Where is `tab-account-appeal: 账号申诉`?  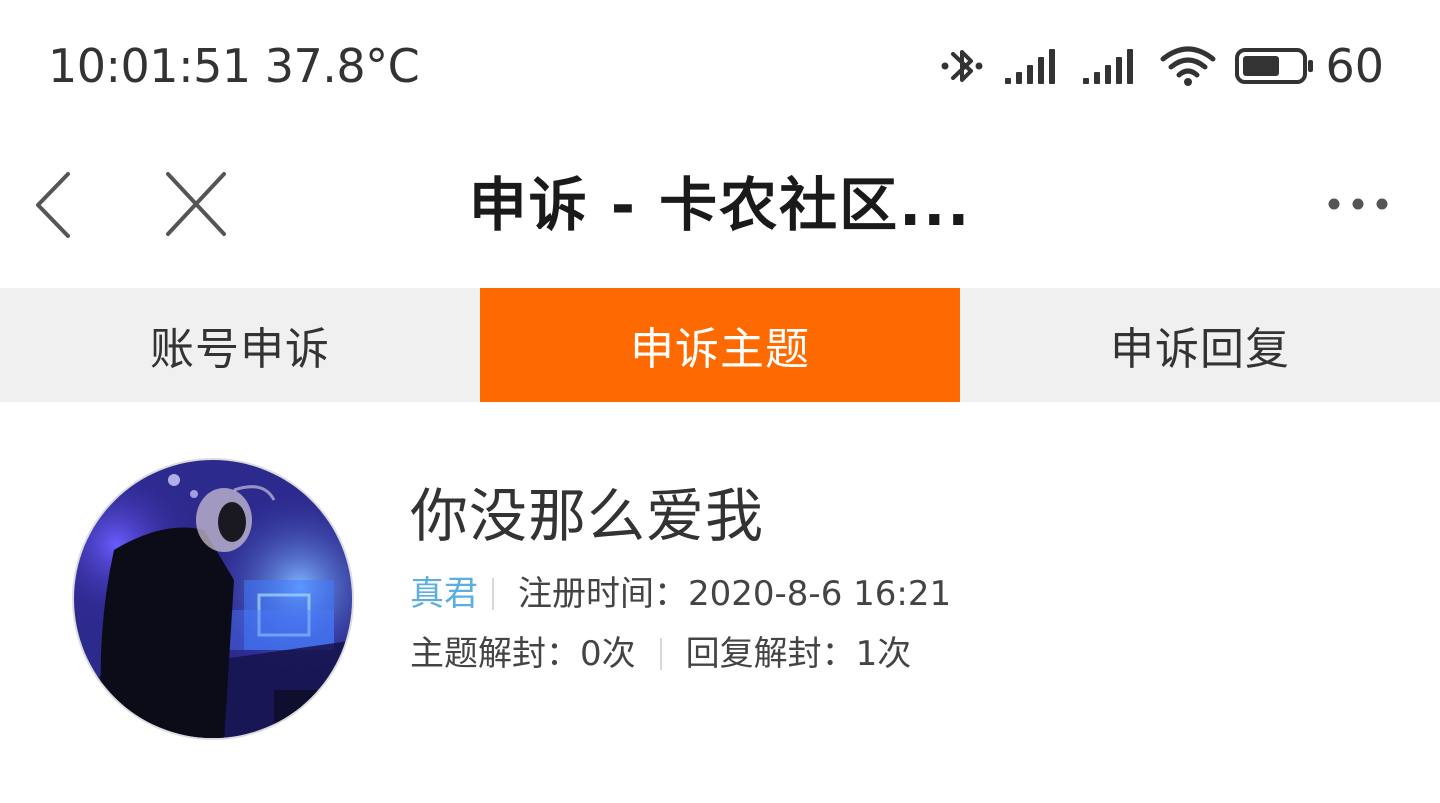
tab-account-appeal: 账号申诉 is located at coordinates (240, 345).